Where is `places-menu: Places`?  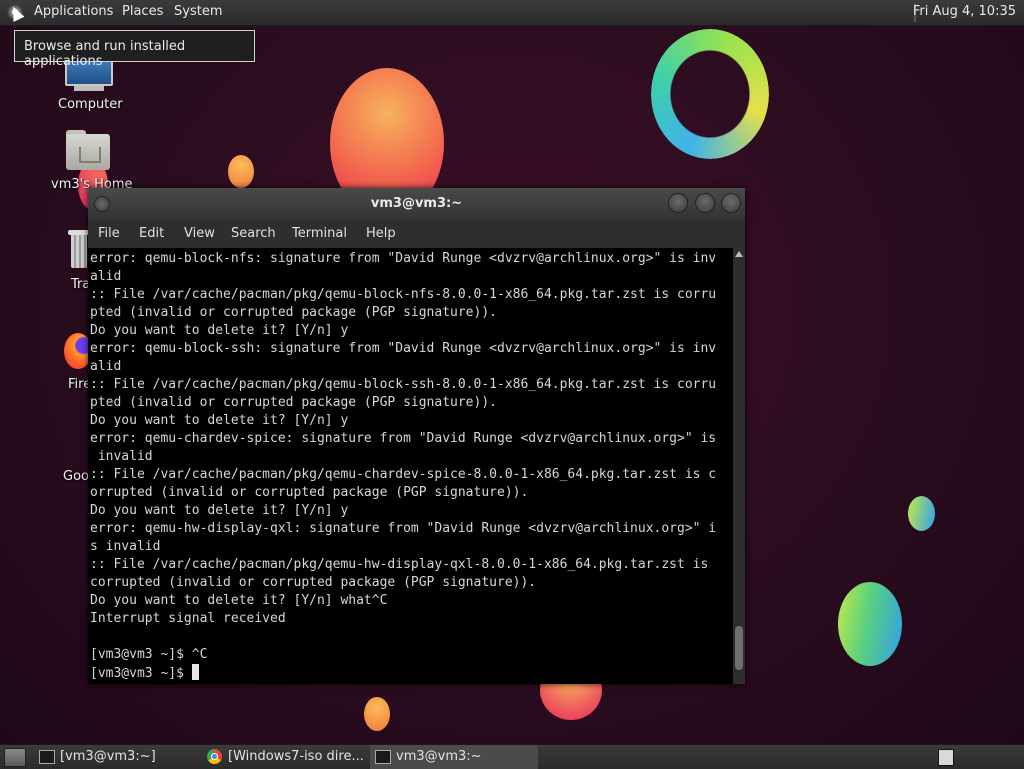
places-menu: Places is located at coordinates (142, 11).